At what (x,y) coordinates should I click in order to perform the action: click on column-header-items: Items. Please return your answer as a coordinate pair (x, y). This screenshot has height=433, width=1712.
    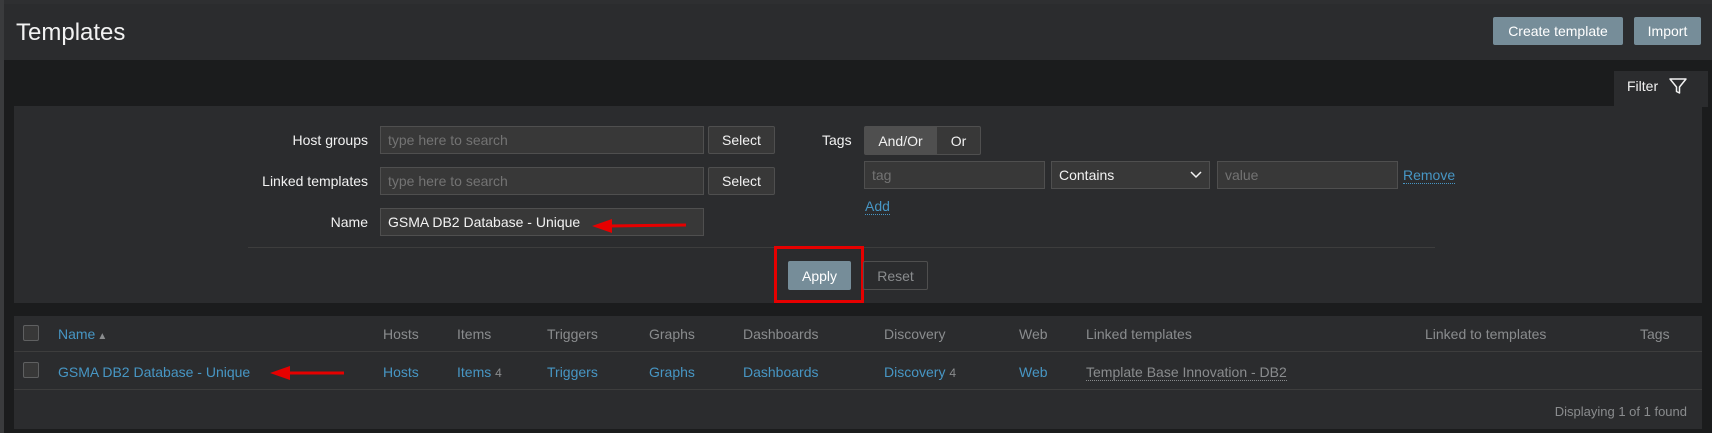
    Looking at the image, I should click on (474, 334).